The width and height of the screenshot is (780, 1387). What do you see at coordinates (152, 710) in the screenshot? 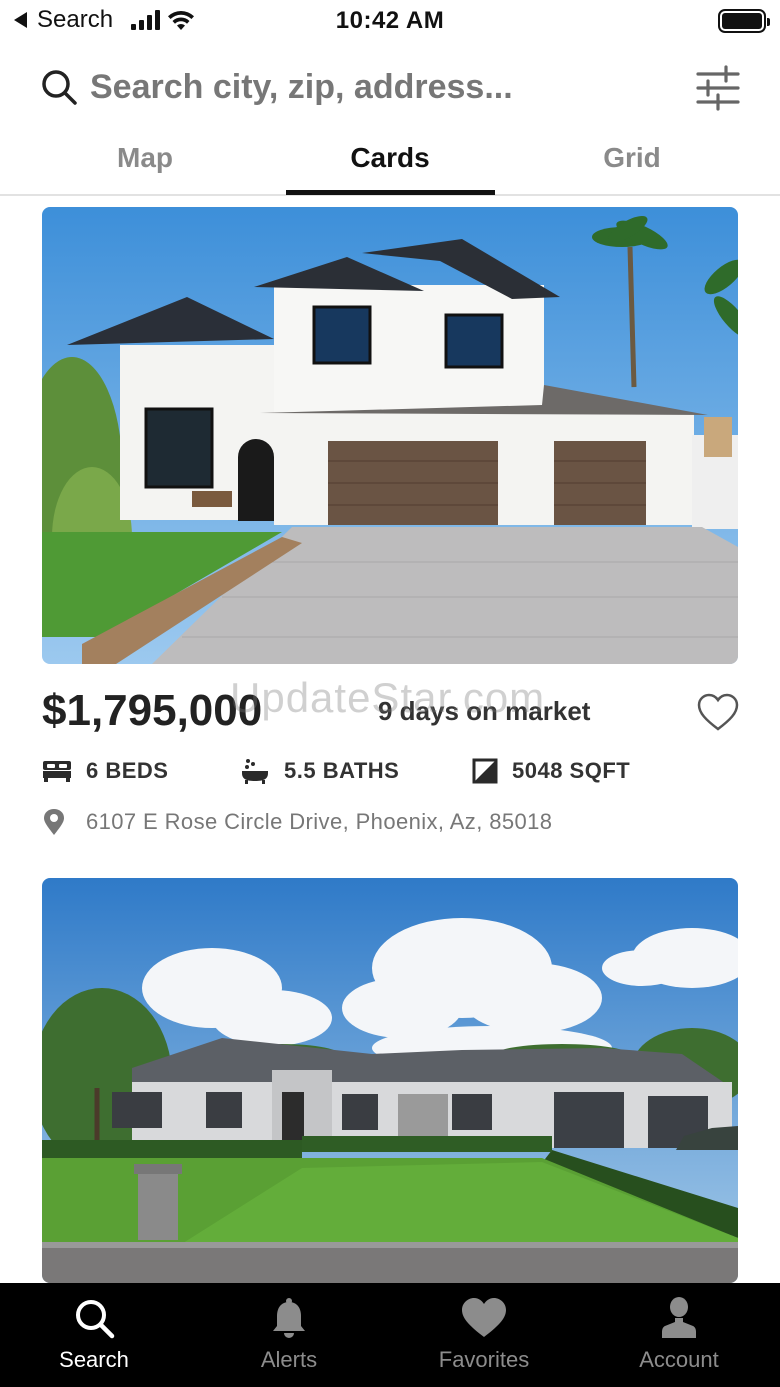
I see `listing-price: $1,795,000` at bounding box center [152, 710].